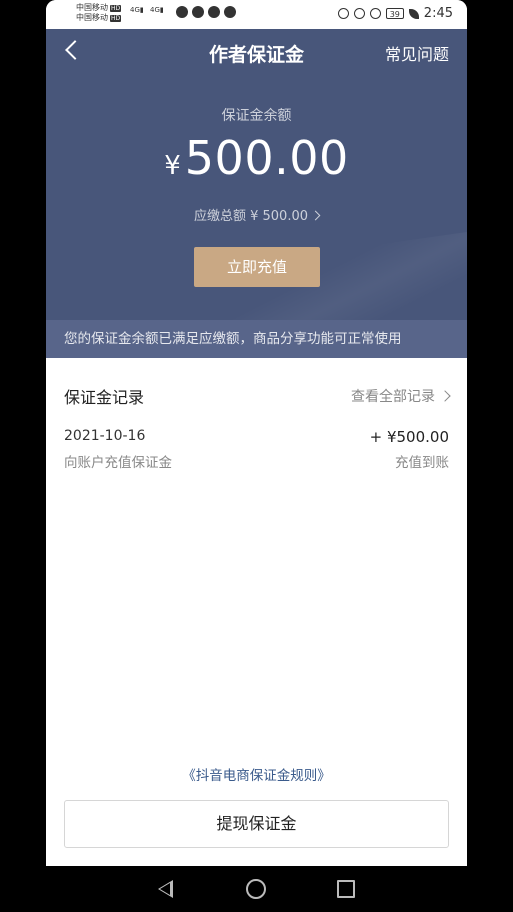 Image resolution: width=513 pixels, height=912 pixels. Describe the element at coordinates (256, 116) in the screenshot. I see `balance-label: 保证金余额` at that location.